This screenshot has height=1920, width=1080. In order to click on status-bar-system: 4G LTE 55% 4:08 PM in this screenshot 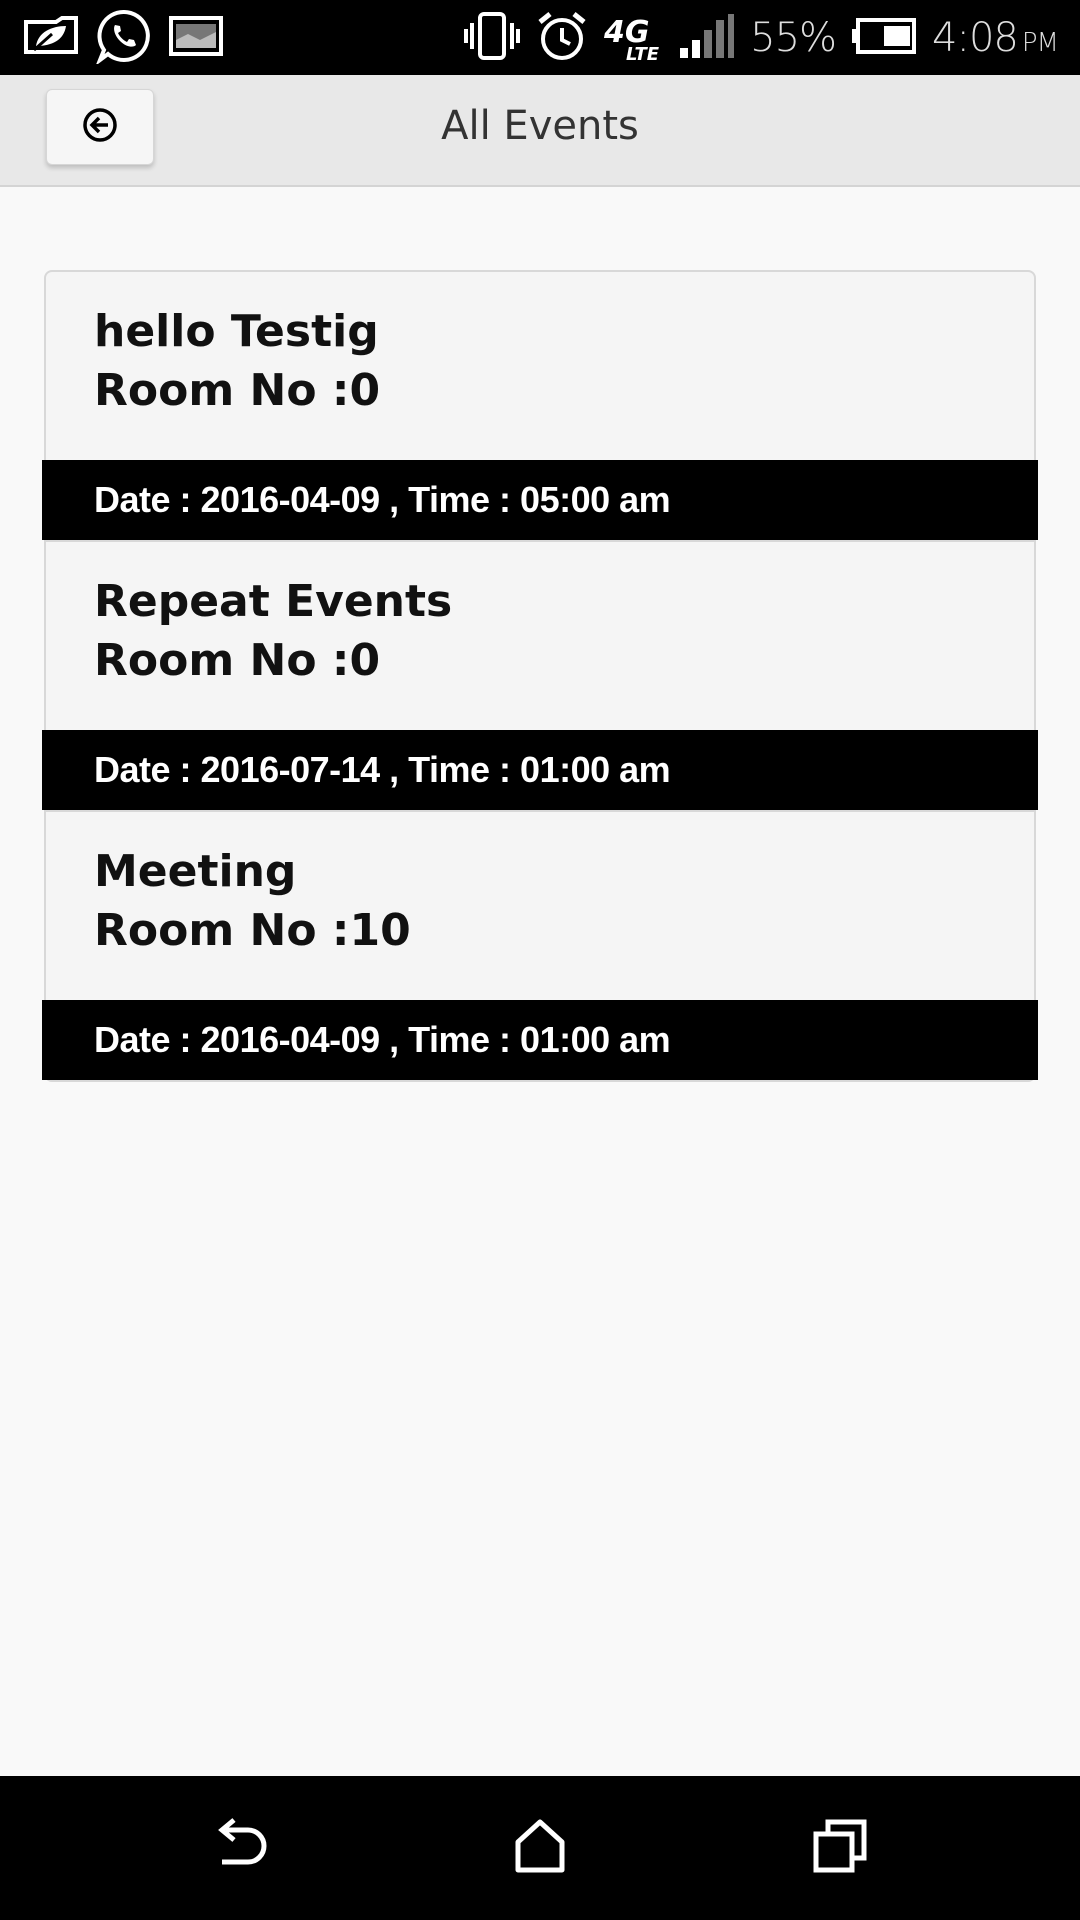, I will do `click(760, 38)`.